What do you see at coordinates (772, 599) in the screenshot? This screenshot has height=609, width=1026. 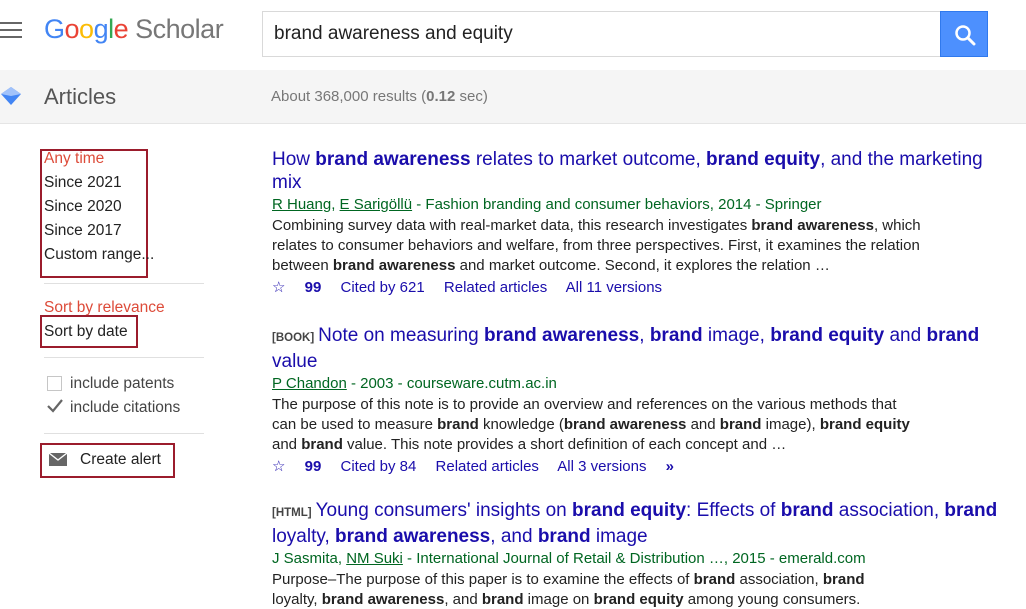 I see `text-segment: among young consumers.` at bounding box center [772, 599].